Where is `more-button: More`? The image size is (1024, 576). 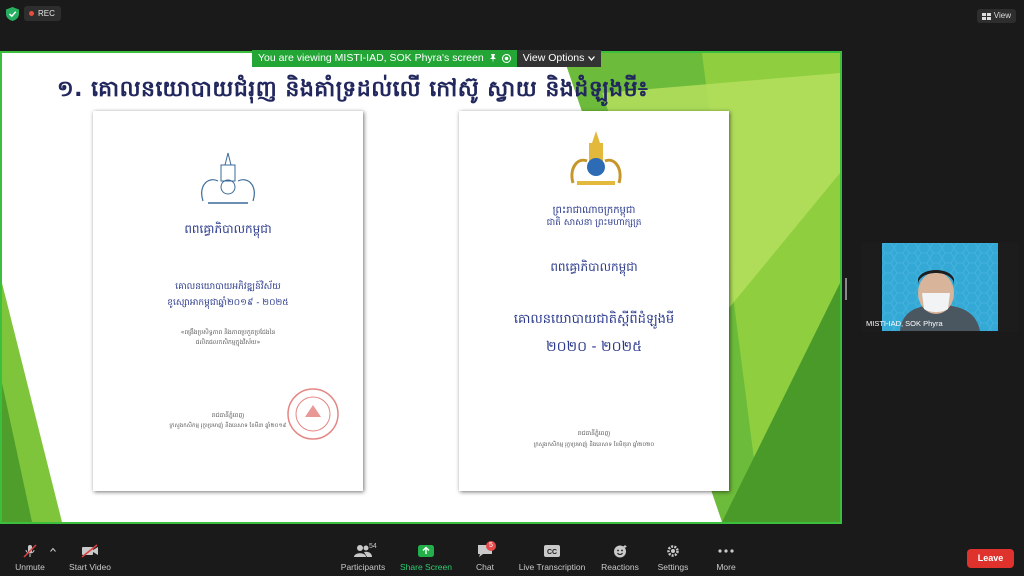
more-button: More is located at coordinates (726, 557).